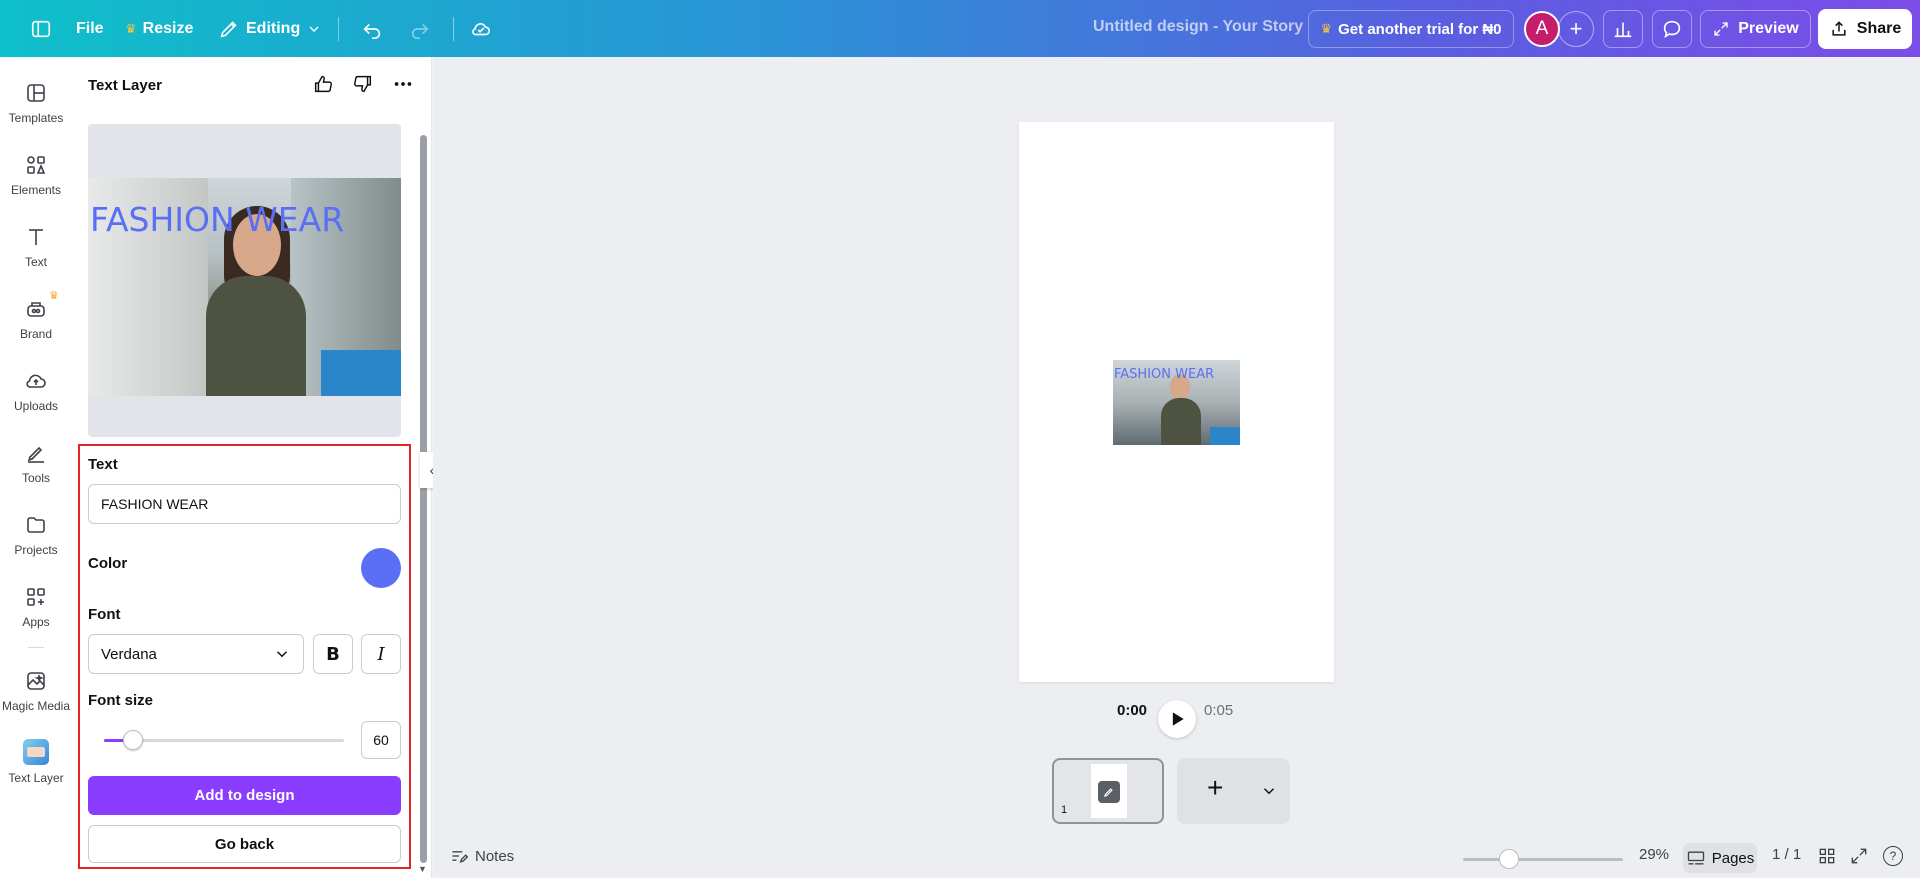 The width and height of the screenshot is (1920, 878). What do you see at coordinates (36, 550) in the screenshot?
I see `rail-item-label: Projects` at bounding box center [36, 550].